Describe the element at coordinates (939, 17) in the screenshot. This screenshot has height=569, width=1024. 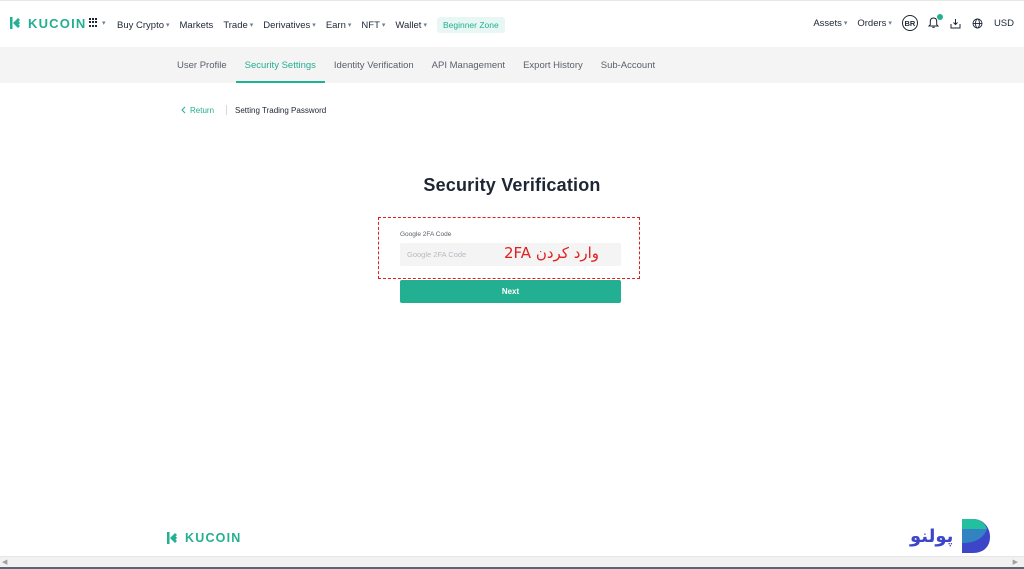
I see `notification-badge` at that location.